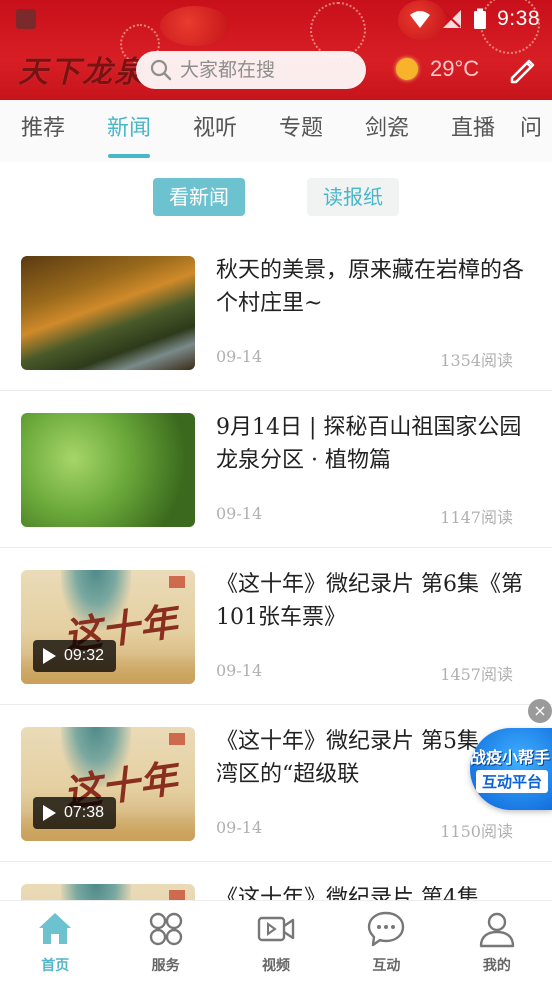  Describe the element at coordinates (276, 50) in the screenshot. I see `header: 9:38 天下龙泉 29°C` at that location.